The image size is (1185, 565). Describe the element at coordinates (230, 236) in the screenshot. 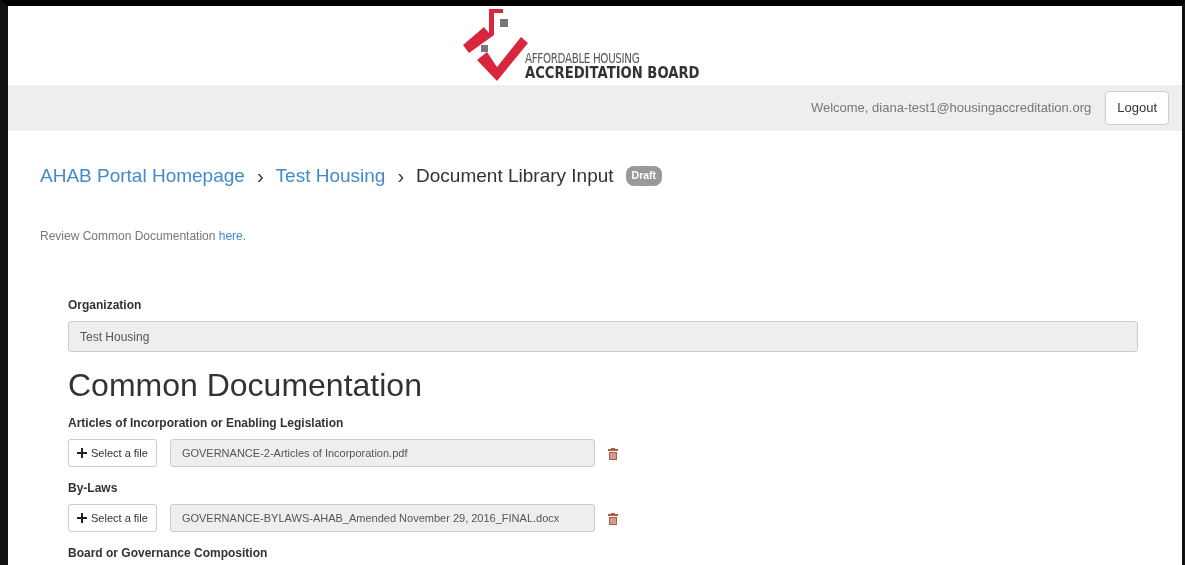

I see `here-link: here` at that location.